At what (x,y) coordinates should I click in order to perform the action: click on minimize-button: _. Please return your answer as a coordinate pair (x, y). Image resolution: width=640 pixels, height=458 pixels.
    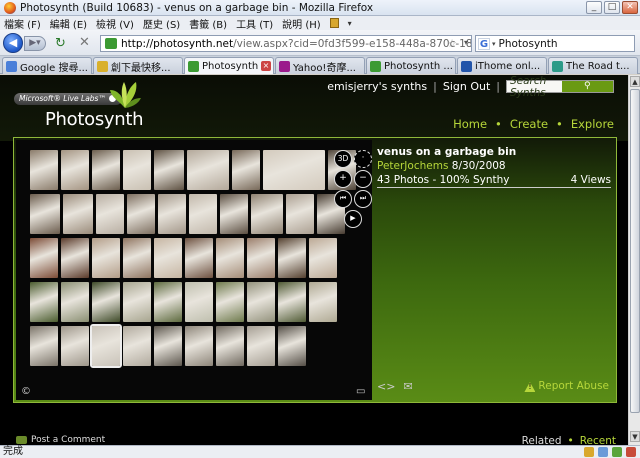
    Looking at the image, I should click on (594, 7).